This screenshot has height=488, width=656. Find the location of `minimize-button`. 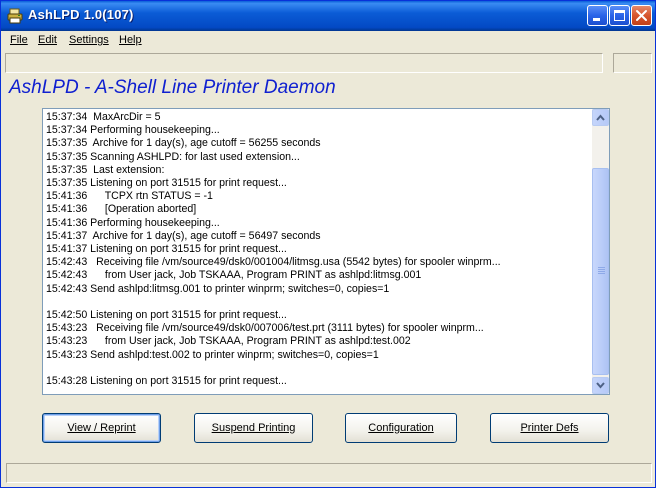

minimize-button is located at coordinates (597, 15).